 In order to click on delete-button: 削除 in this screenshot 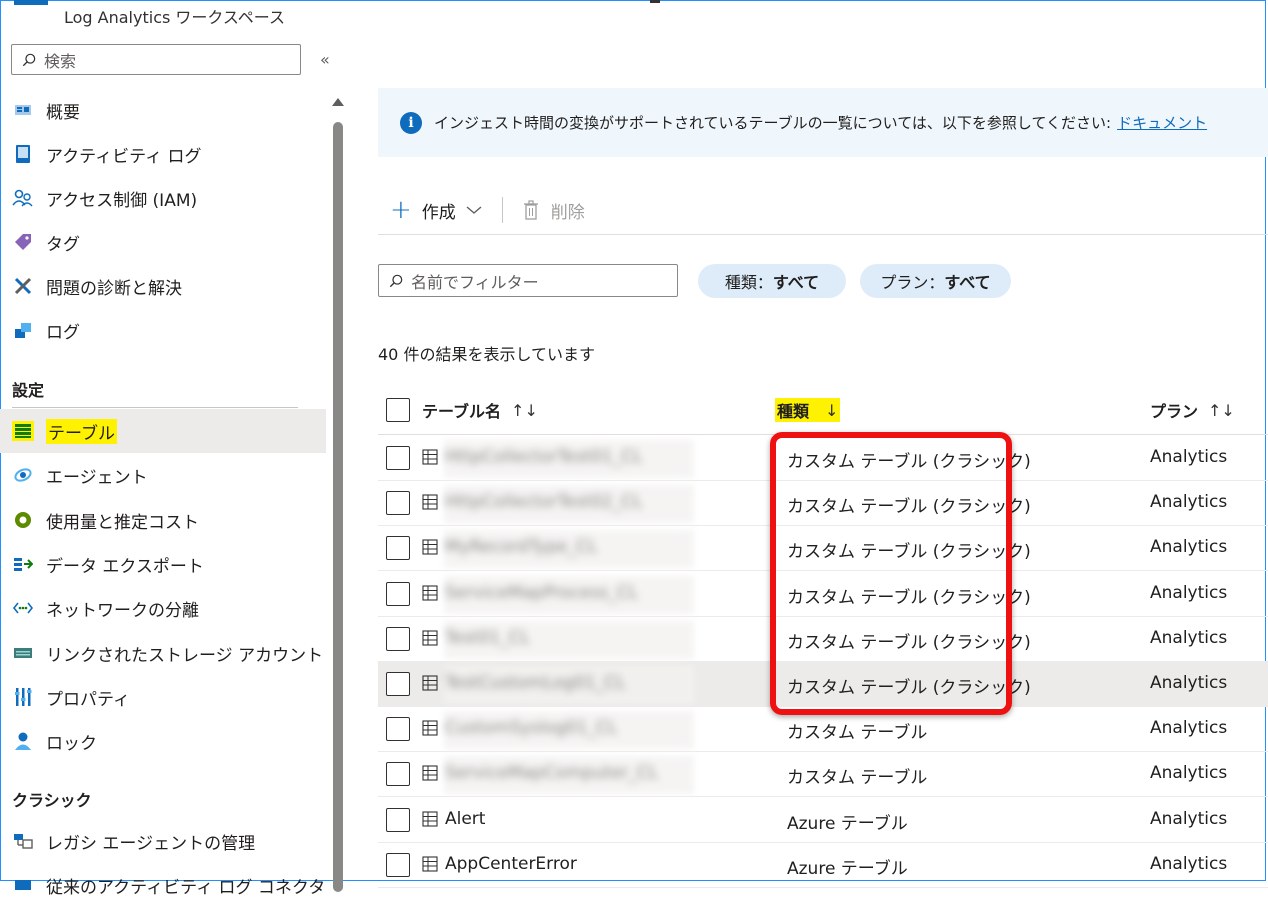, I will do `click(554, 210)`.